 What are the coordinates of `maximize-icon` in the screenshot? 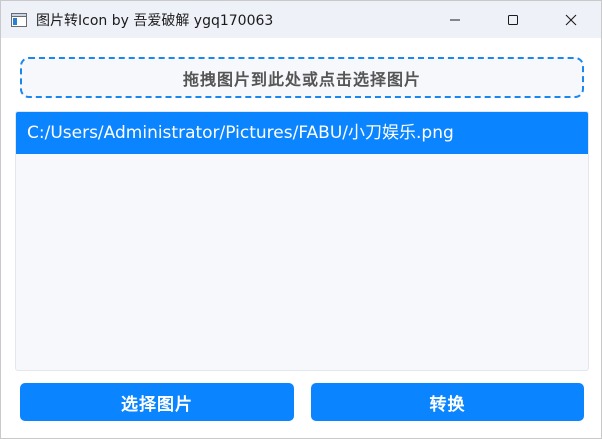 It's located at (513, 20).